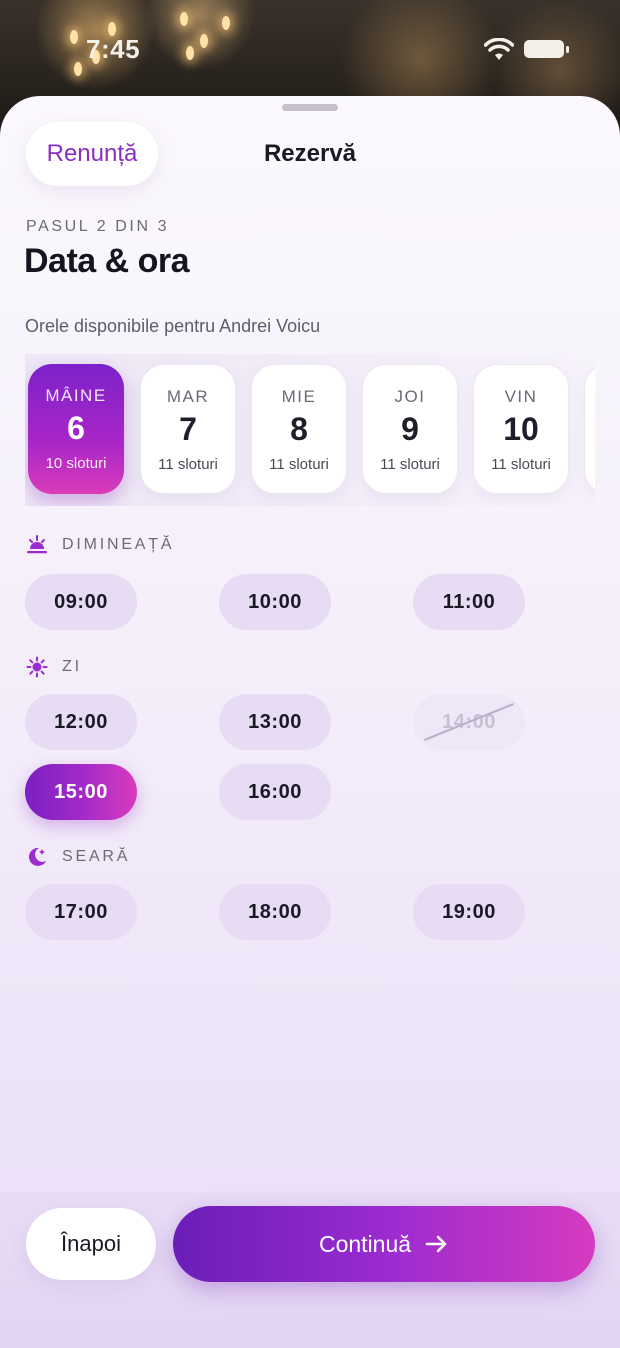 The width and height of the screenshot is (620, 1348). Describe the element at coordinates (98, 226) in the screenshot. I see `step-indicator: PASUL 2 DIN 3` at that location.